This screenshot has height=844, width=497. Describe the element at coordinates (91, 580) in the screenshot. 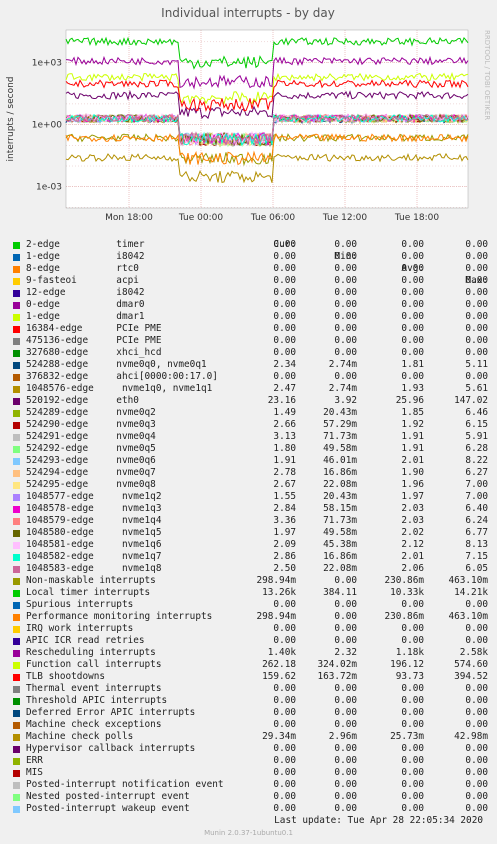

I see `legend-label: Non-maskable interrupts` at that location.